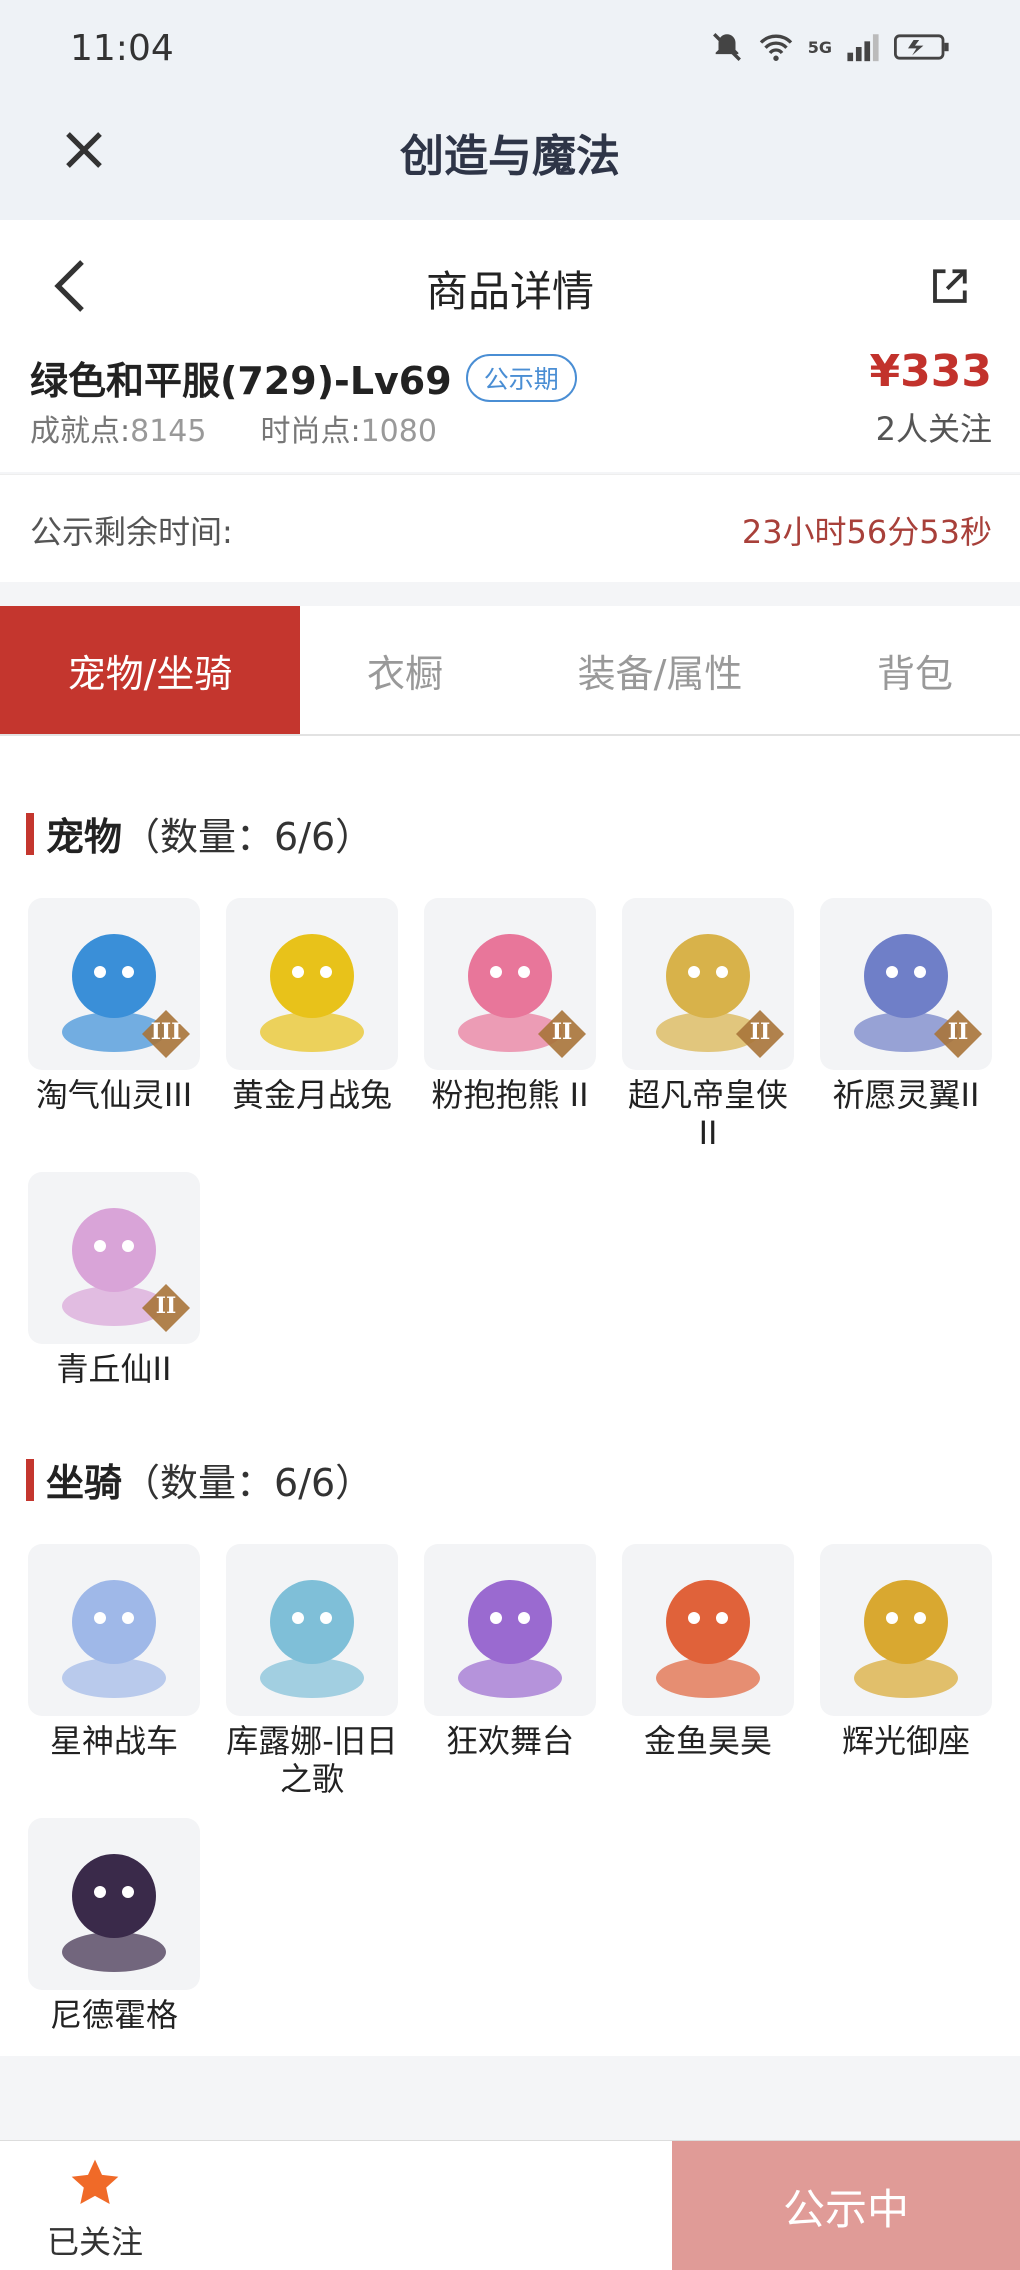  I want to click on item-name: 祈愿灵翼II, so click(906, 1095).